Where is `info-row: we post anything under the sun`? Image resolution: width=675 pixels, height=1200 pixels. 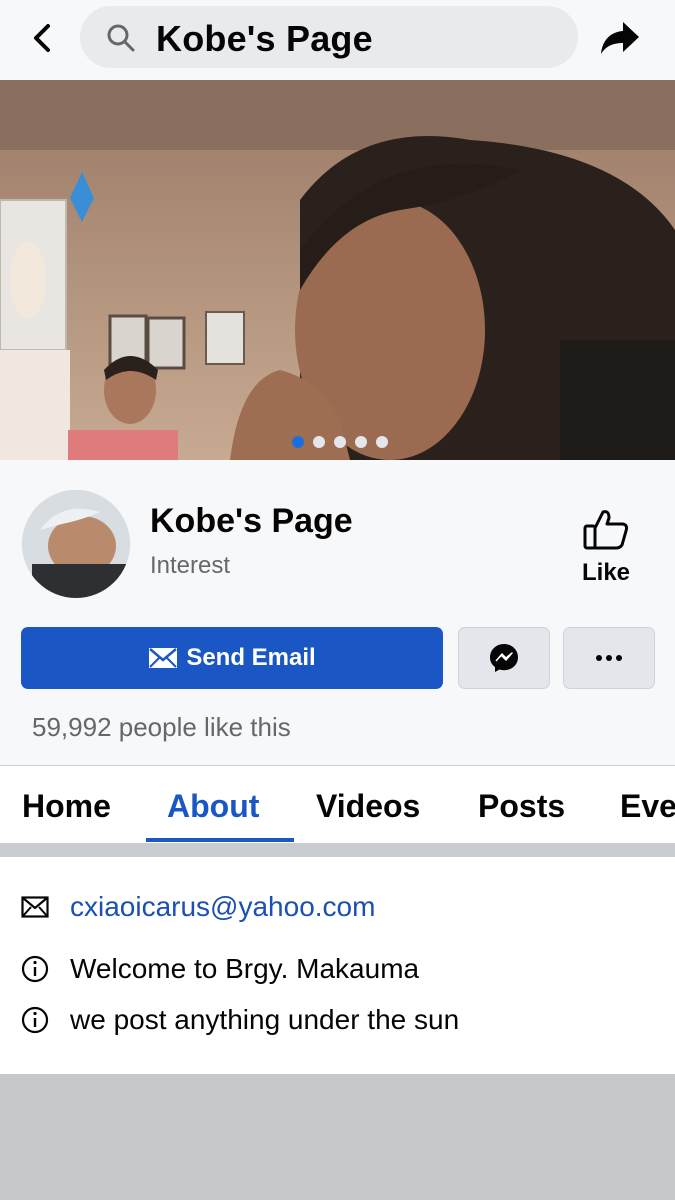
info-row: we post anything under the sun is located at coordinates (239, 1020).